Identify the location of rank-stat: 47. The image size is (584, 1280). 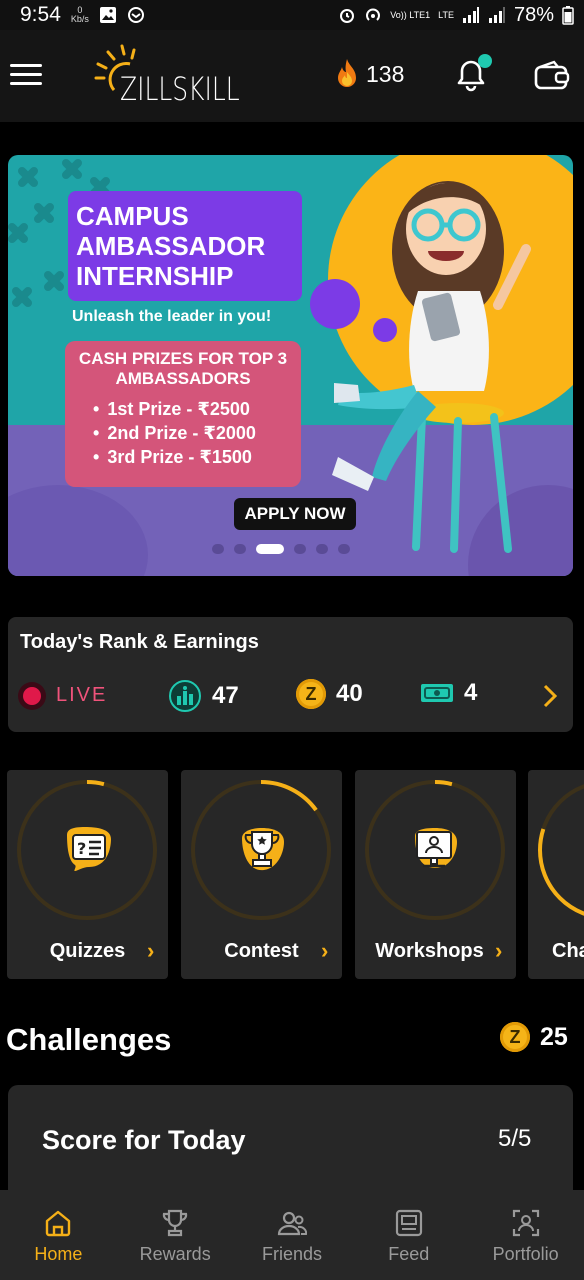
(203, 696).